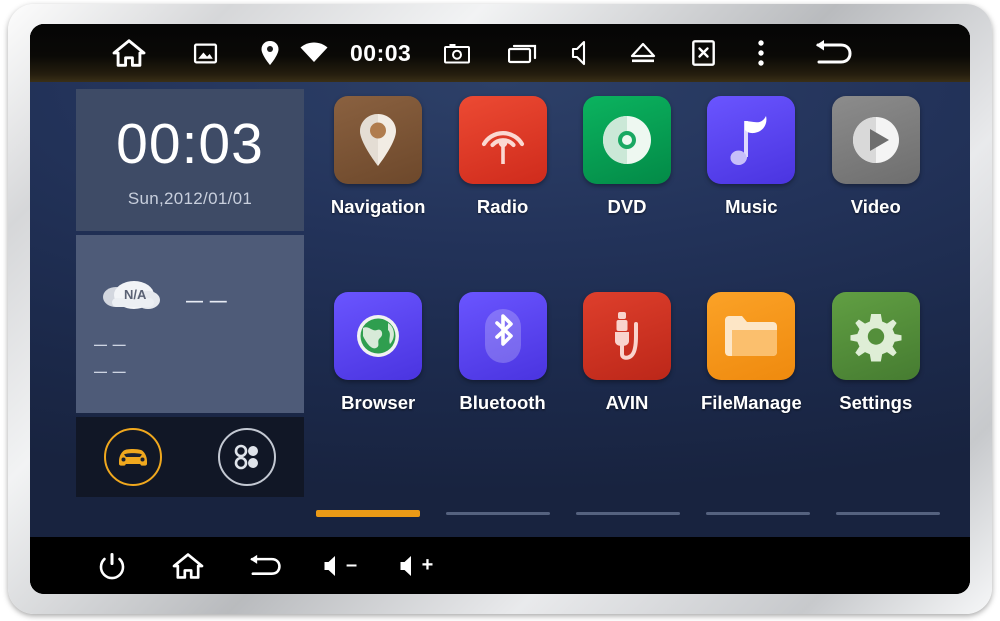 The width and height of the screenshot is (1000, 621). Describe the element at coordinates (751, 390) in the screenshot. I see `app-filemanager: FileManage` at that location.